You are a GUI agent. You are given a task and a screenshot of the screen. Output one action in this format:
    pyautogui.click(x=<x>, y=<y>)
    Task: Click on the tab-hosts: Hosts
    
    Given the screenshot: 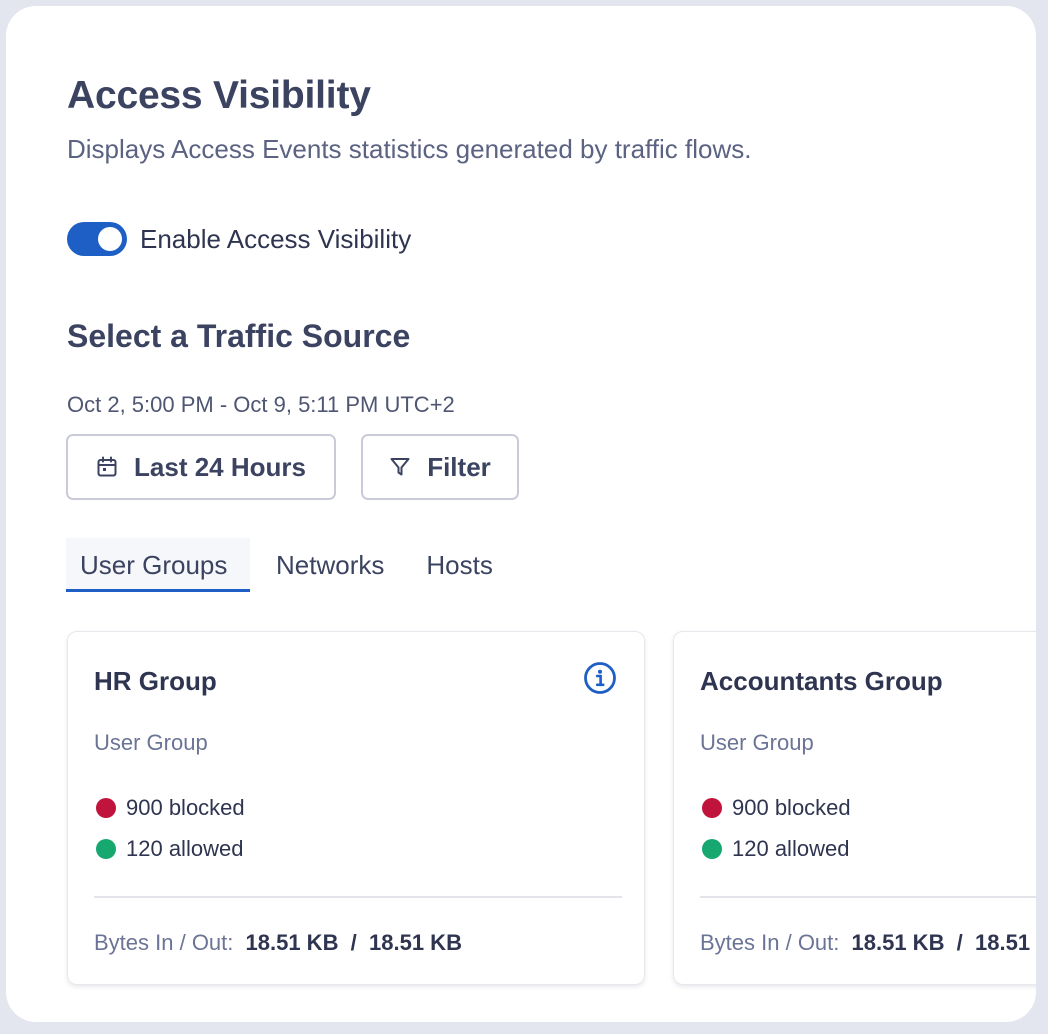 What is the action you would take?
    pyautogui.click(x=459, y=565)
    